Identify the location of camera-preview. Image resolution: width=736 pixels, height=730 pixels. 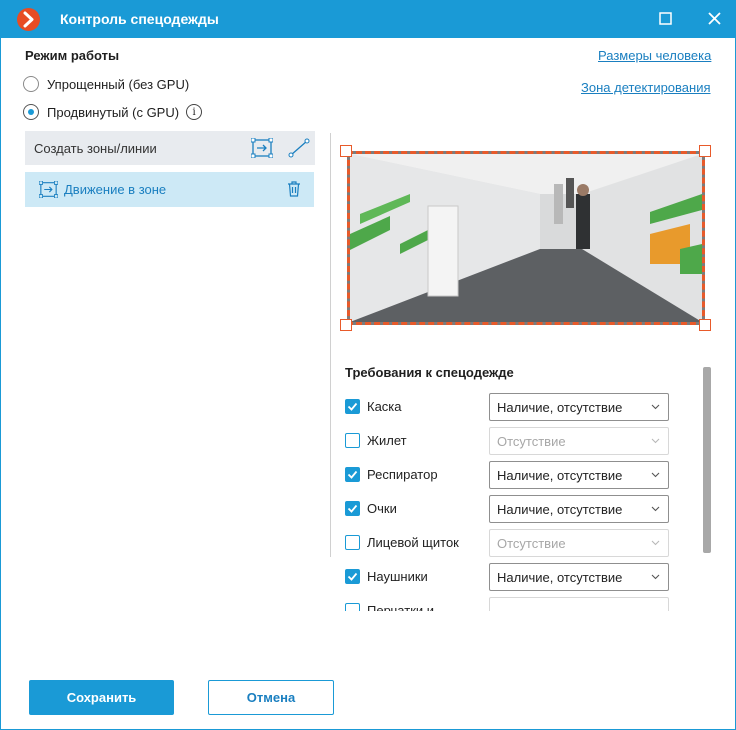
(526, 238).